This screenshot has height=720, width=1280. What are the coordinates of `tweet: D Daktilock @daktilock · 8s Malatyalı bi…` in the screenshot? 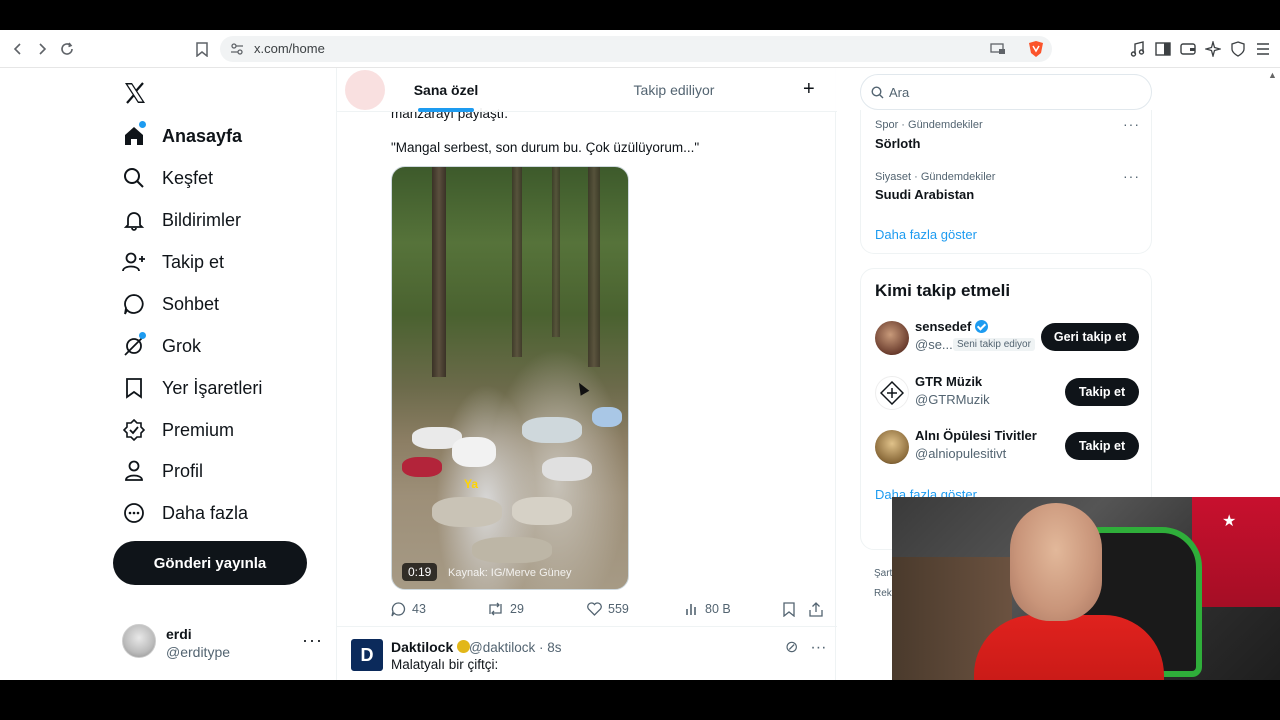 It's located at (587, 653).